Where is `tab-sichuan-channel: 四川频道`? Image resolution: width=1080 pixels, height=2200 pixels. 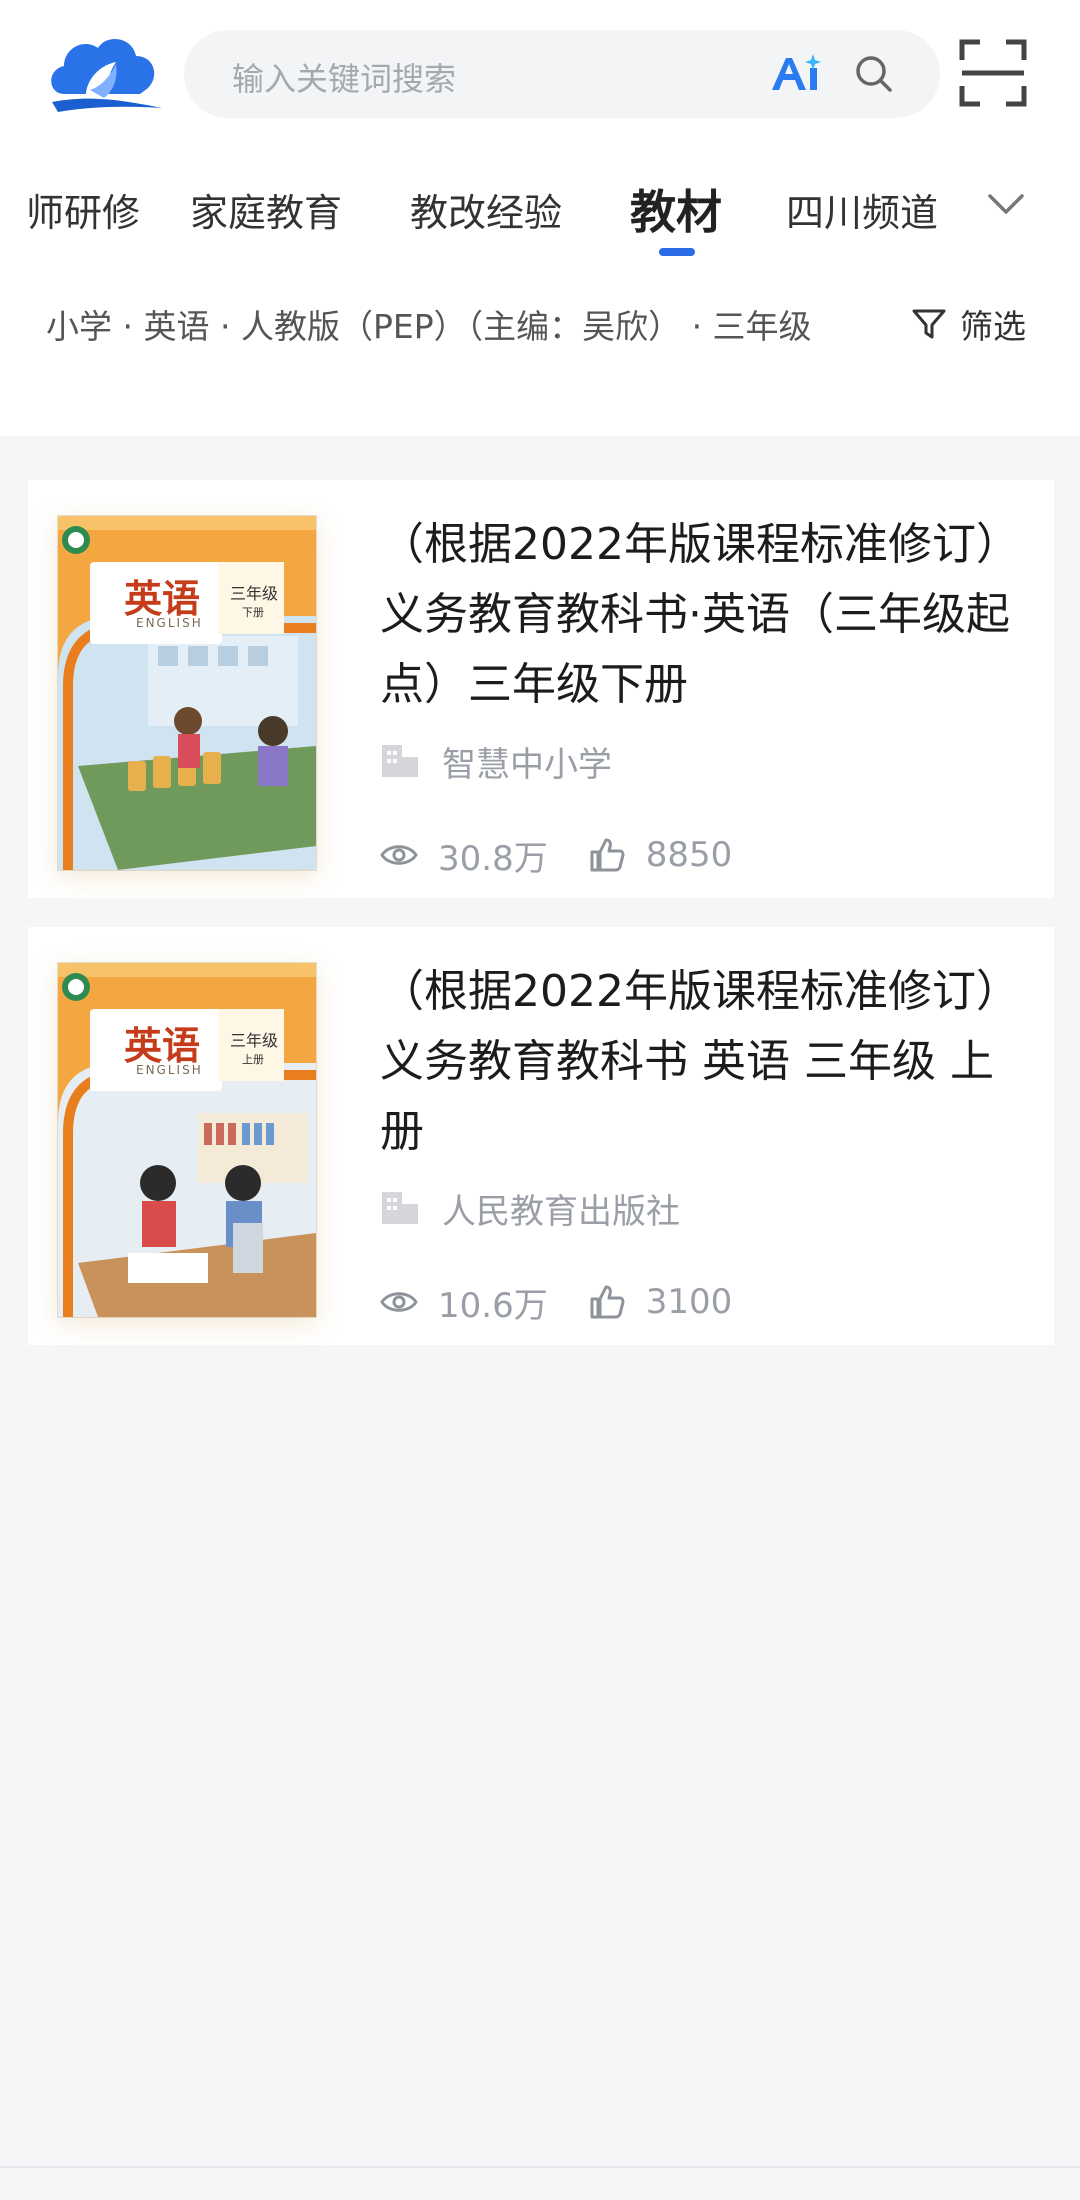
tab-sichuan-channel: 四川频道 is located at coordinates (862, 209).